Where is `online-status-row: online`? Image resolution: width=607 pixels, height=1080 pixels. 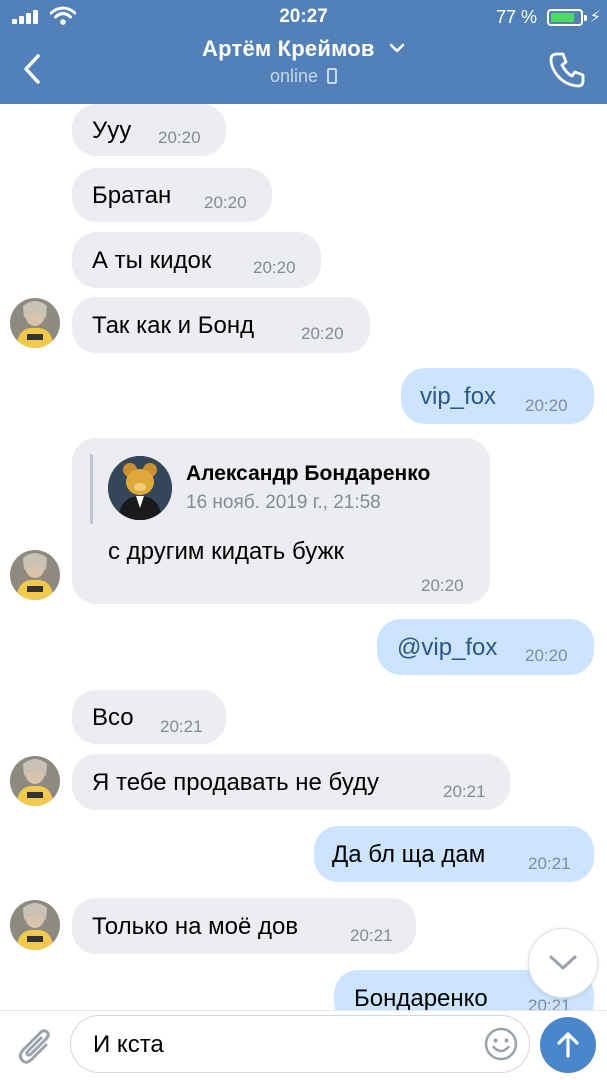 online-status-row: online is located at coordinates (303, 76).